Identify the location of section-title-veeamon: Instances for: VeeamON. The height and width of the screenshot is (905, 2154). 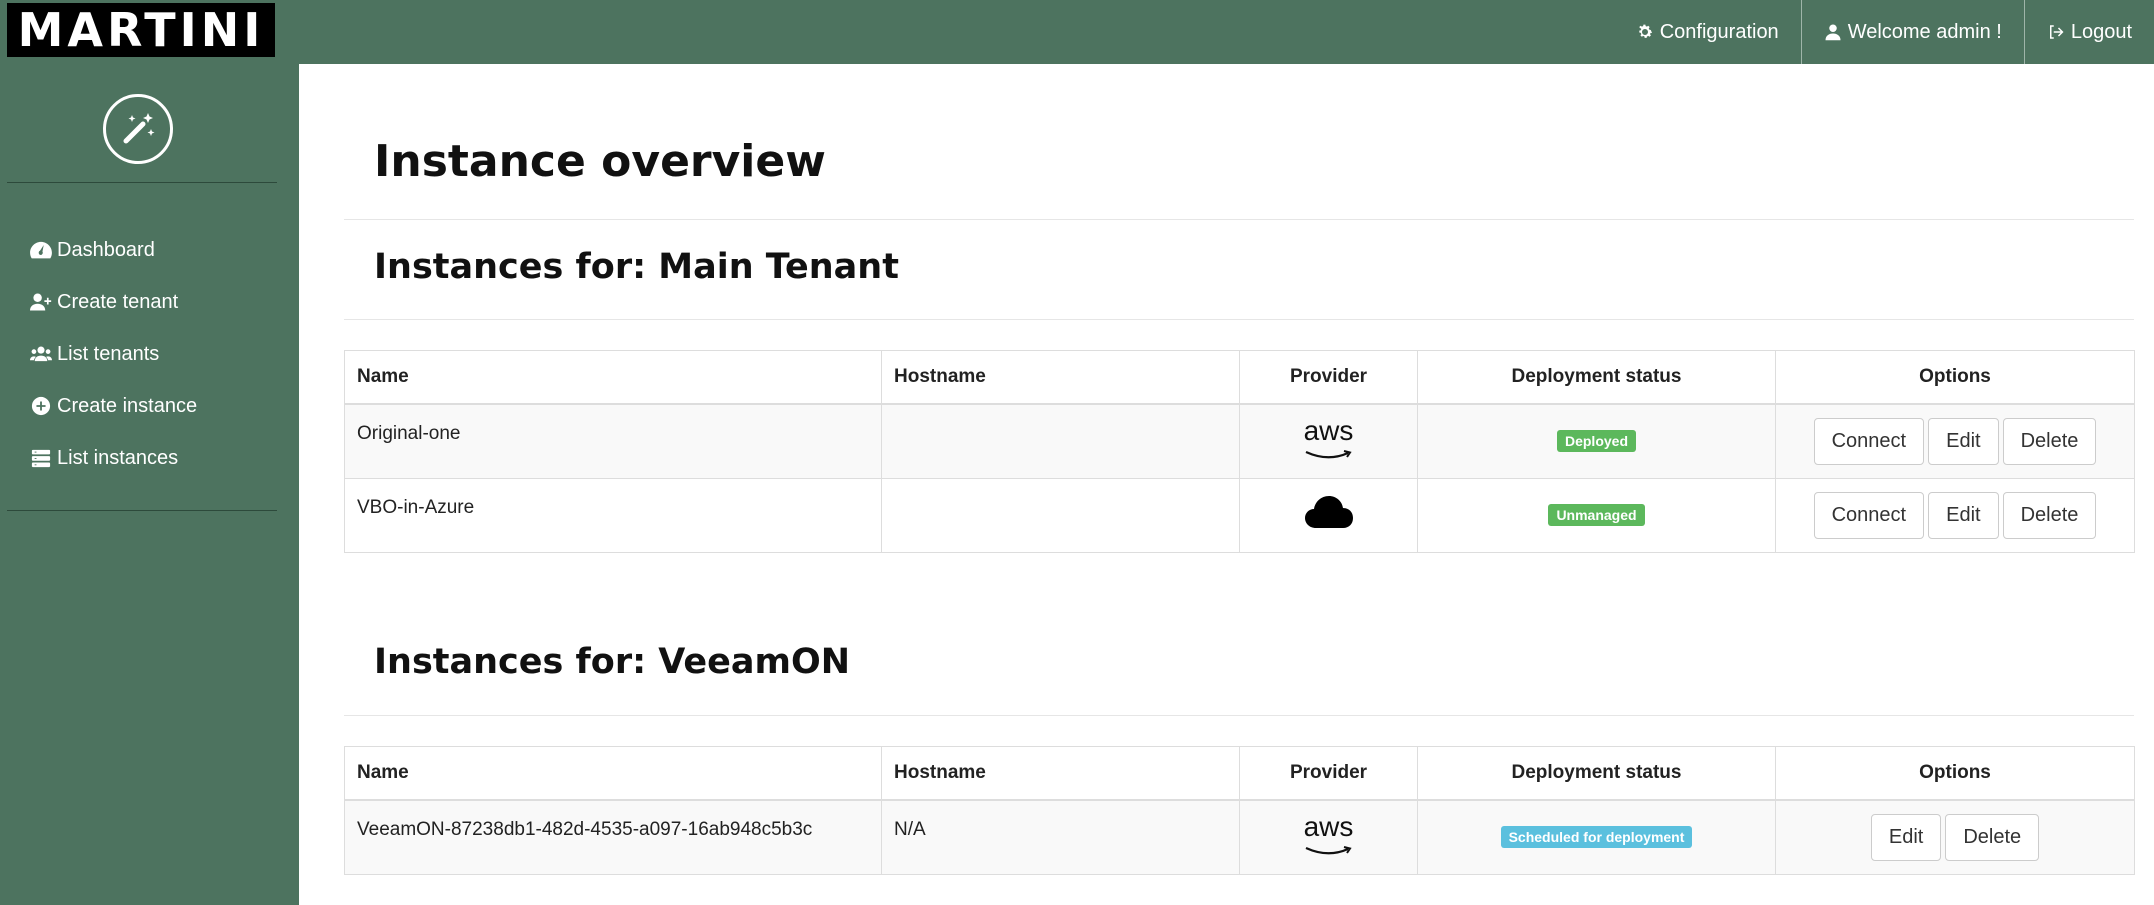
(612, 662).